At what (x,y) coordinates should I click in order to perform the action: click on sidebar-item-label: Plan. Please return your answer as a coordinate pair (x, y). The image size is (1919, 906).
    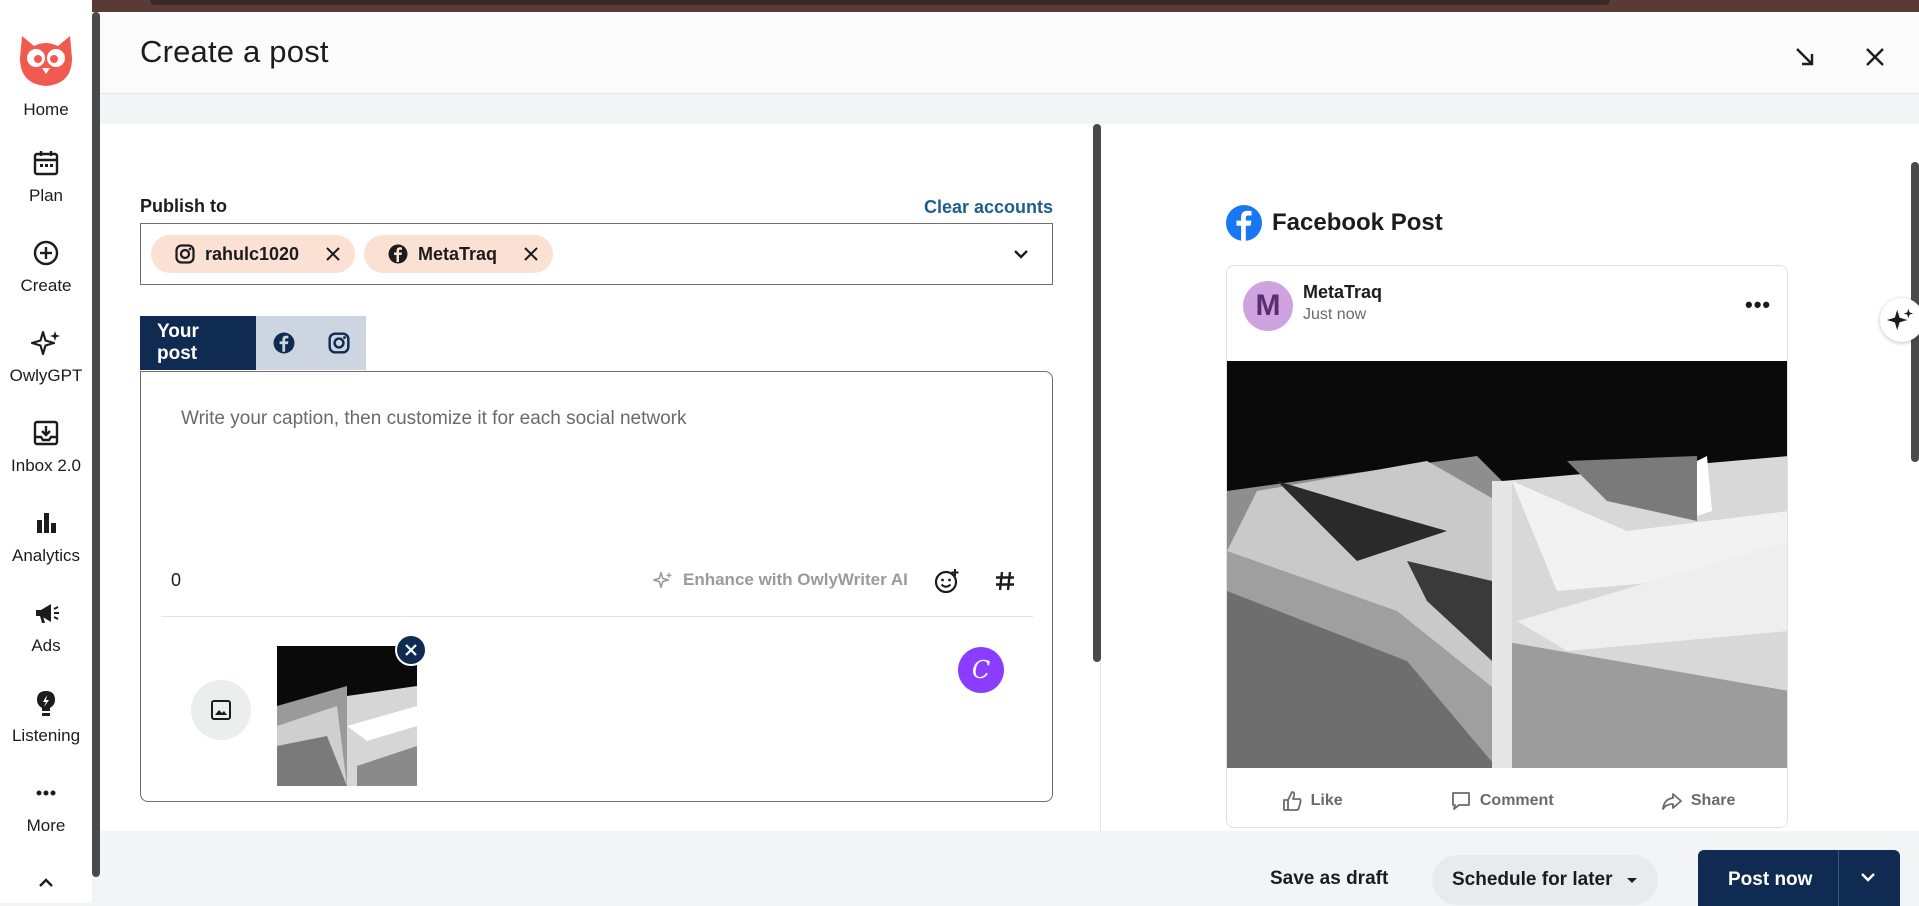
    Looking at the image, I should click on (46, 195).